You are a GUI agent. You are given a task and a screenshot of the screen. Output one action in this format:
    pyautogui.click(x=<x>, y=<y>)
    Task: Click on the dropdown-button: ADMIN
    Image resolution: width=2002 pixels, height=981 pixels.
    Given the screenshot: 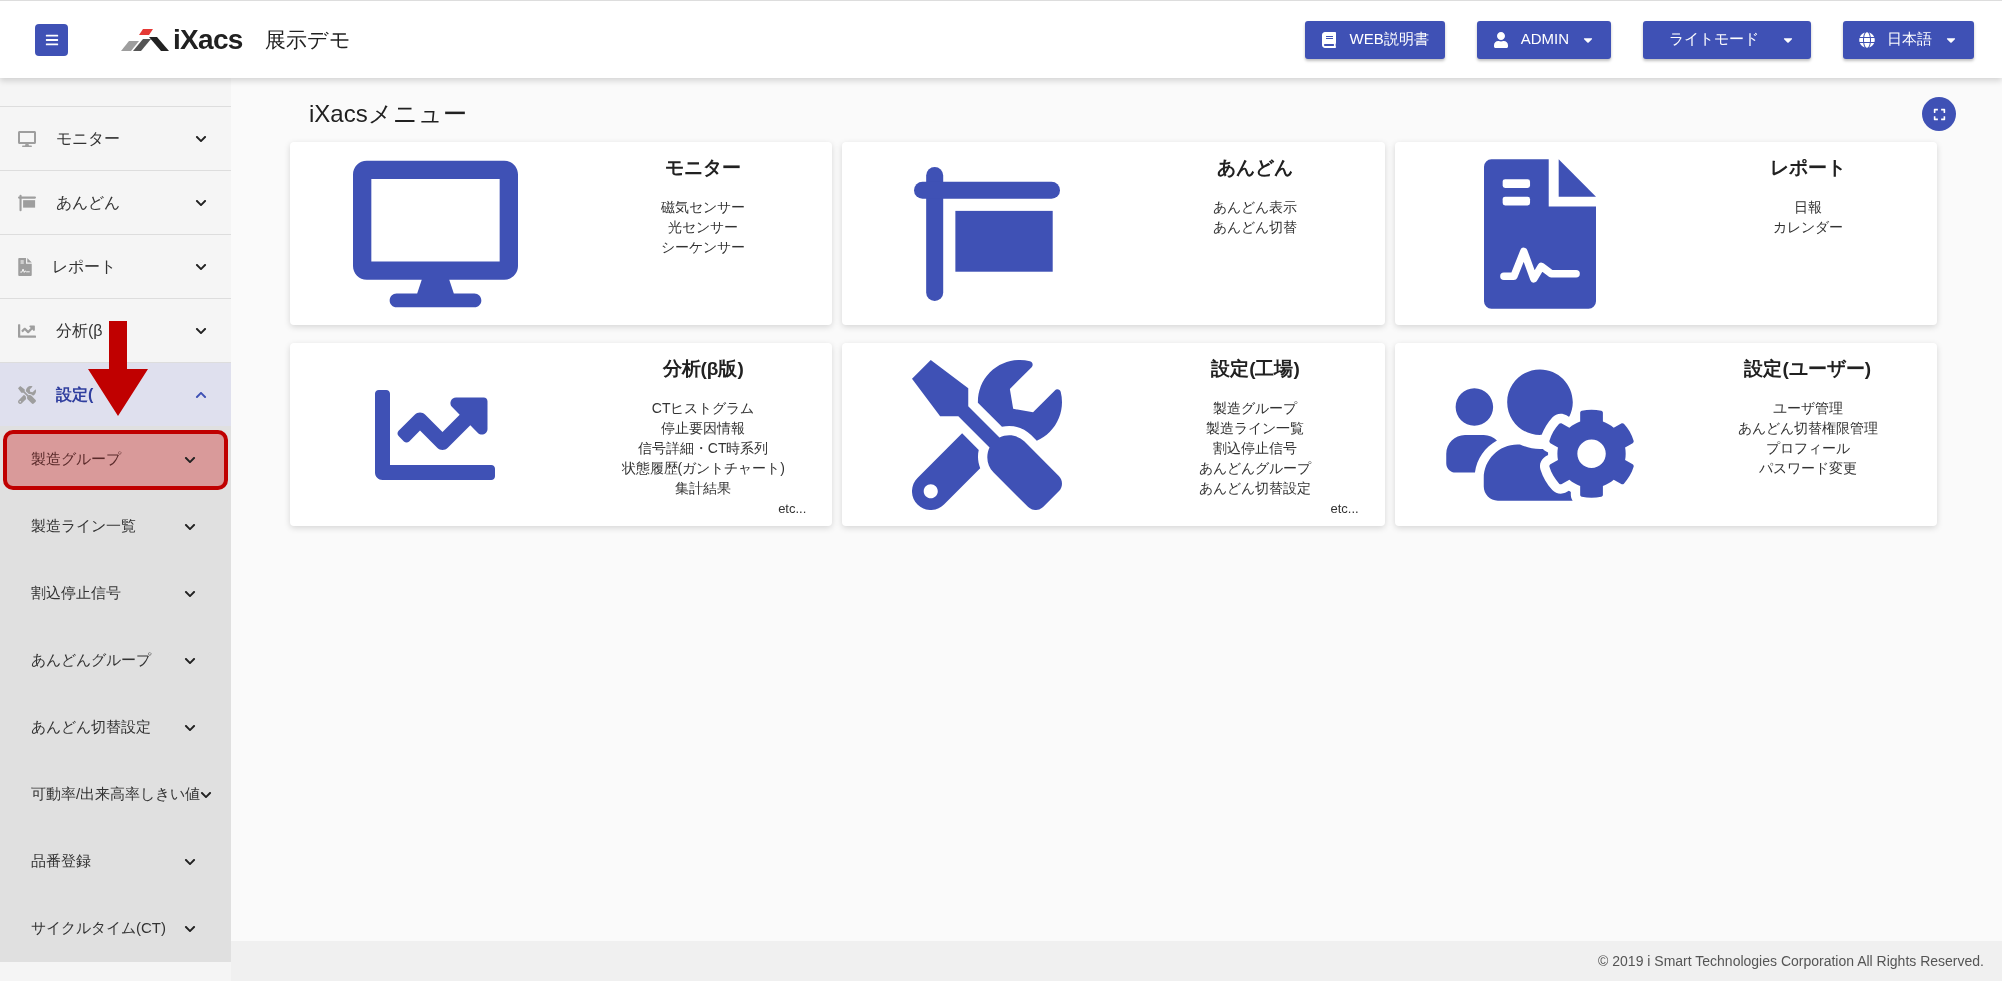 What is the action you would take?
    pyautogui.click(x=1543, y=39)
    